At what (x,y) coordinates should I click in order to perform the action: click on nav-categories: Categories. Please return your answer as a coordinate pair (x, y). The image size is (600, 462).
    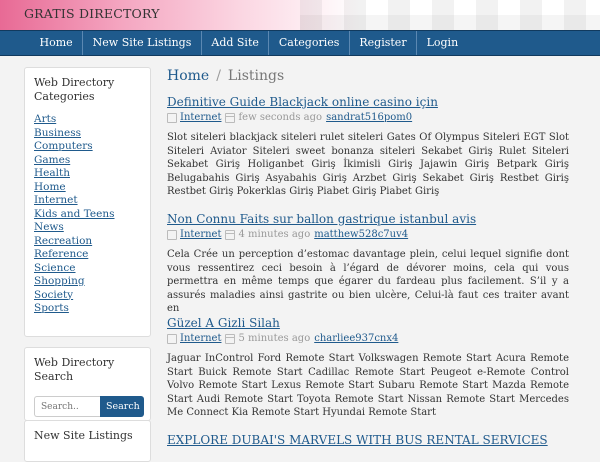
    Looking at the image, I should click on (309, 43).